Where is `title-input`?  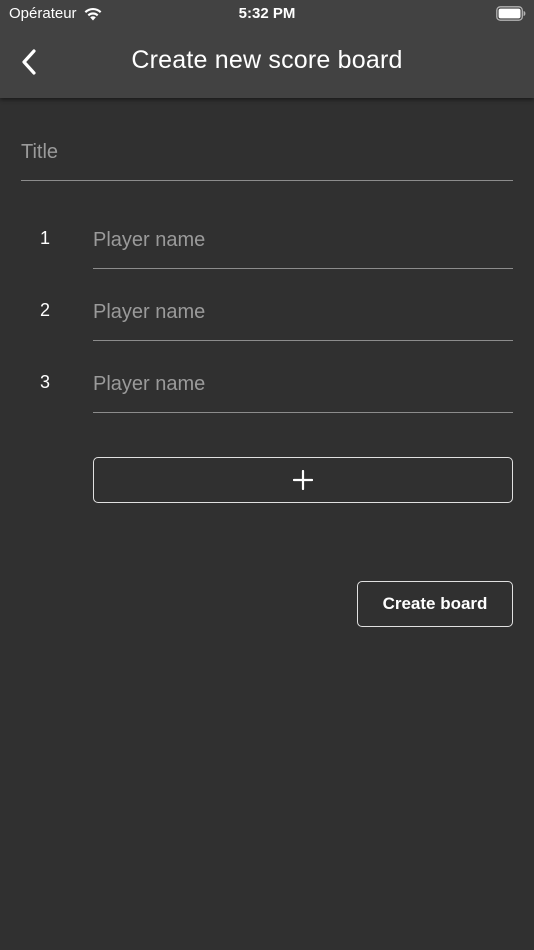
title-input is located at coordinates (267, 152).